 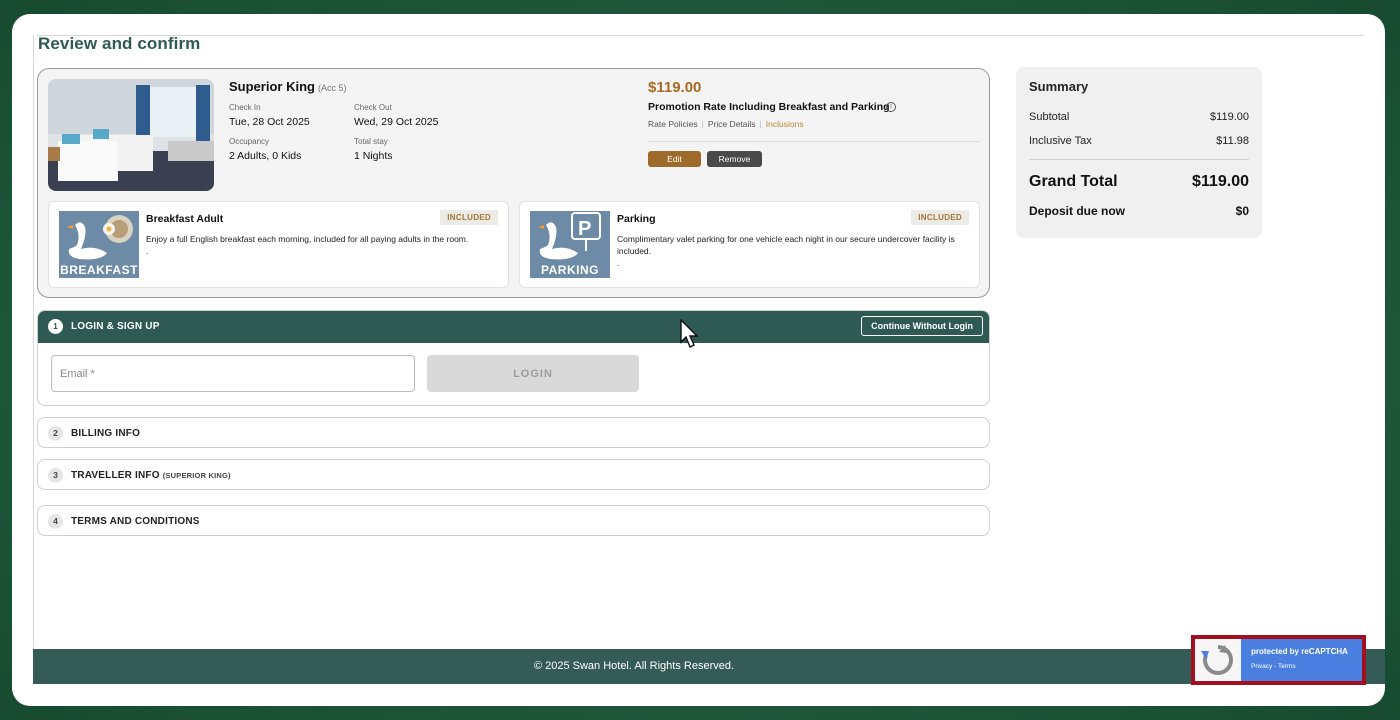 I want to click on step-subtitle: (SUPERIOR KING), so click(x=196, y=475).